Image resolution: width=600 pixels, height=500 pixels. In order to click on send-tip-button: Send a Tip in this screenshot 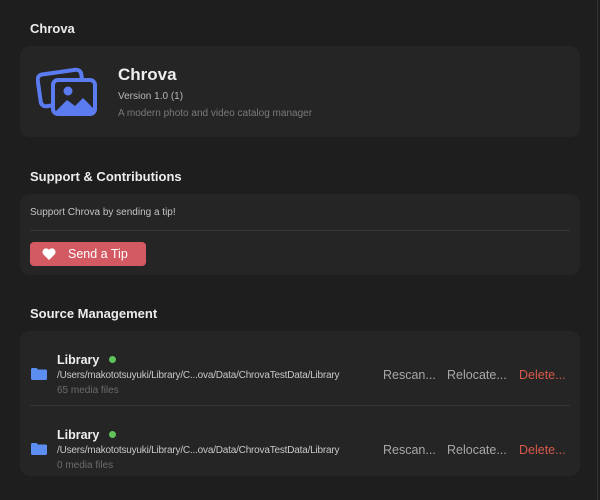, I will do `click(88, 254)`.